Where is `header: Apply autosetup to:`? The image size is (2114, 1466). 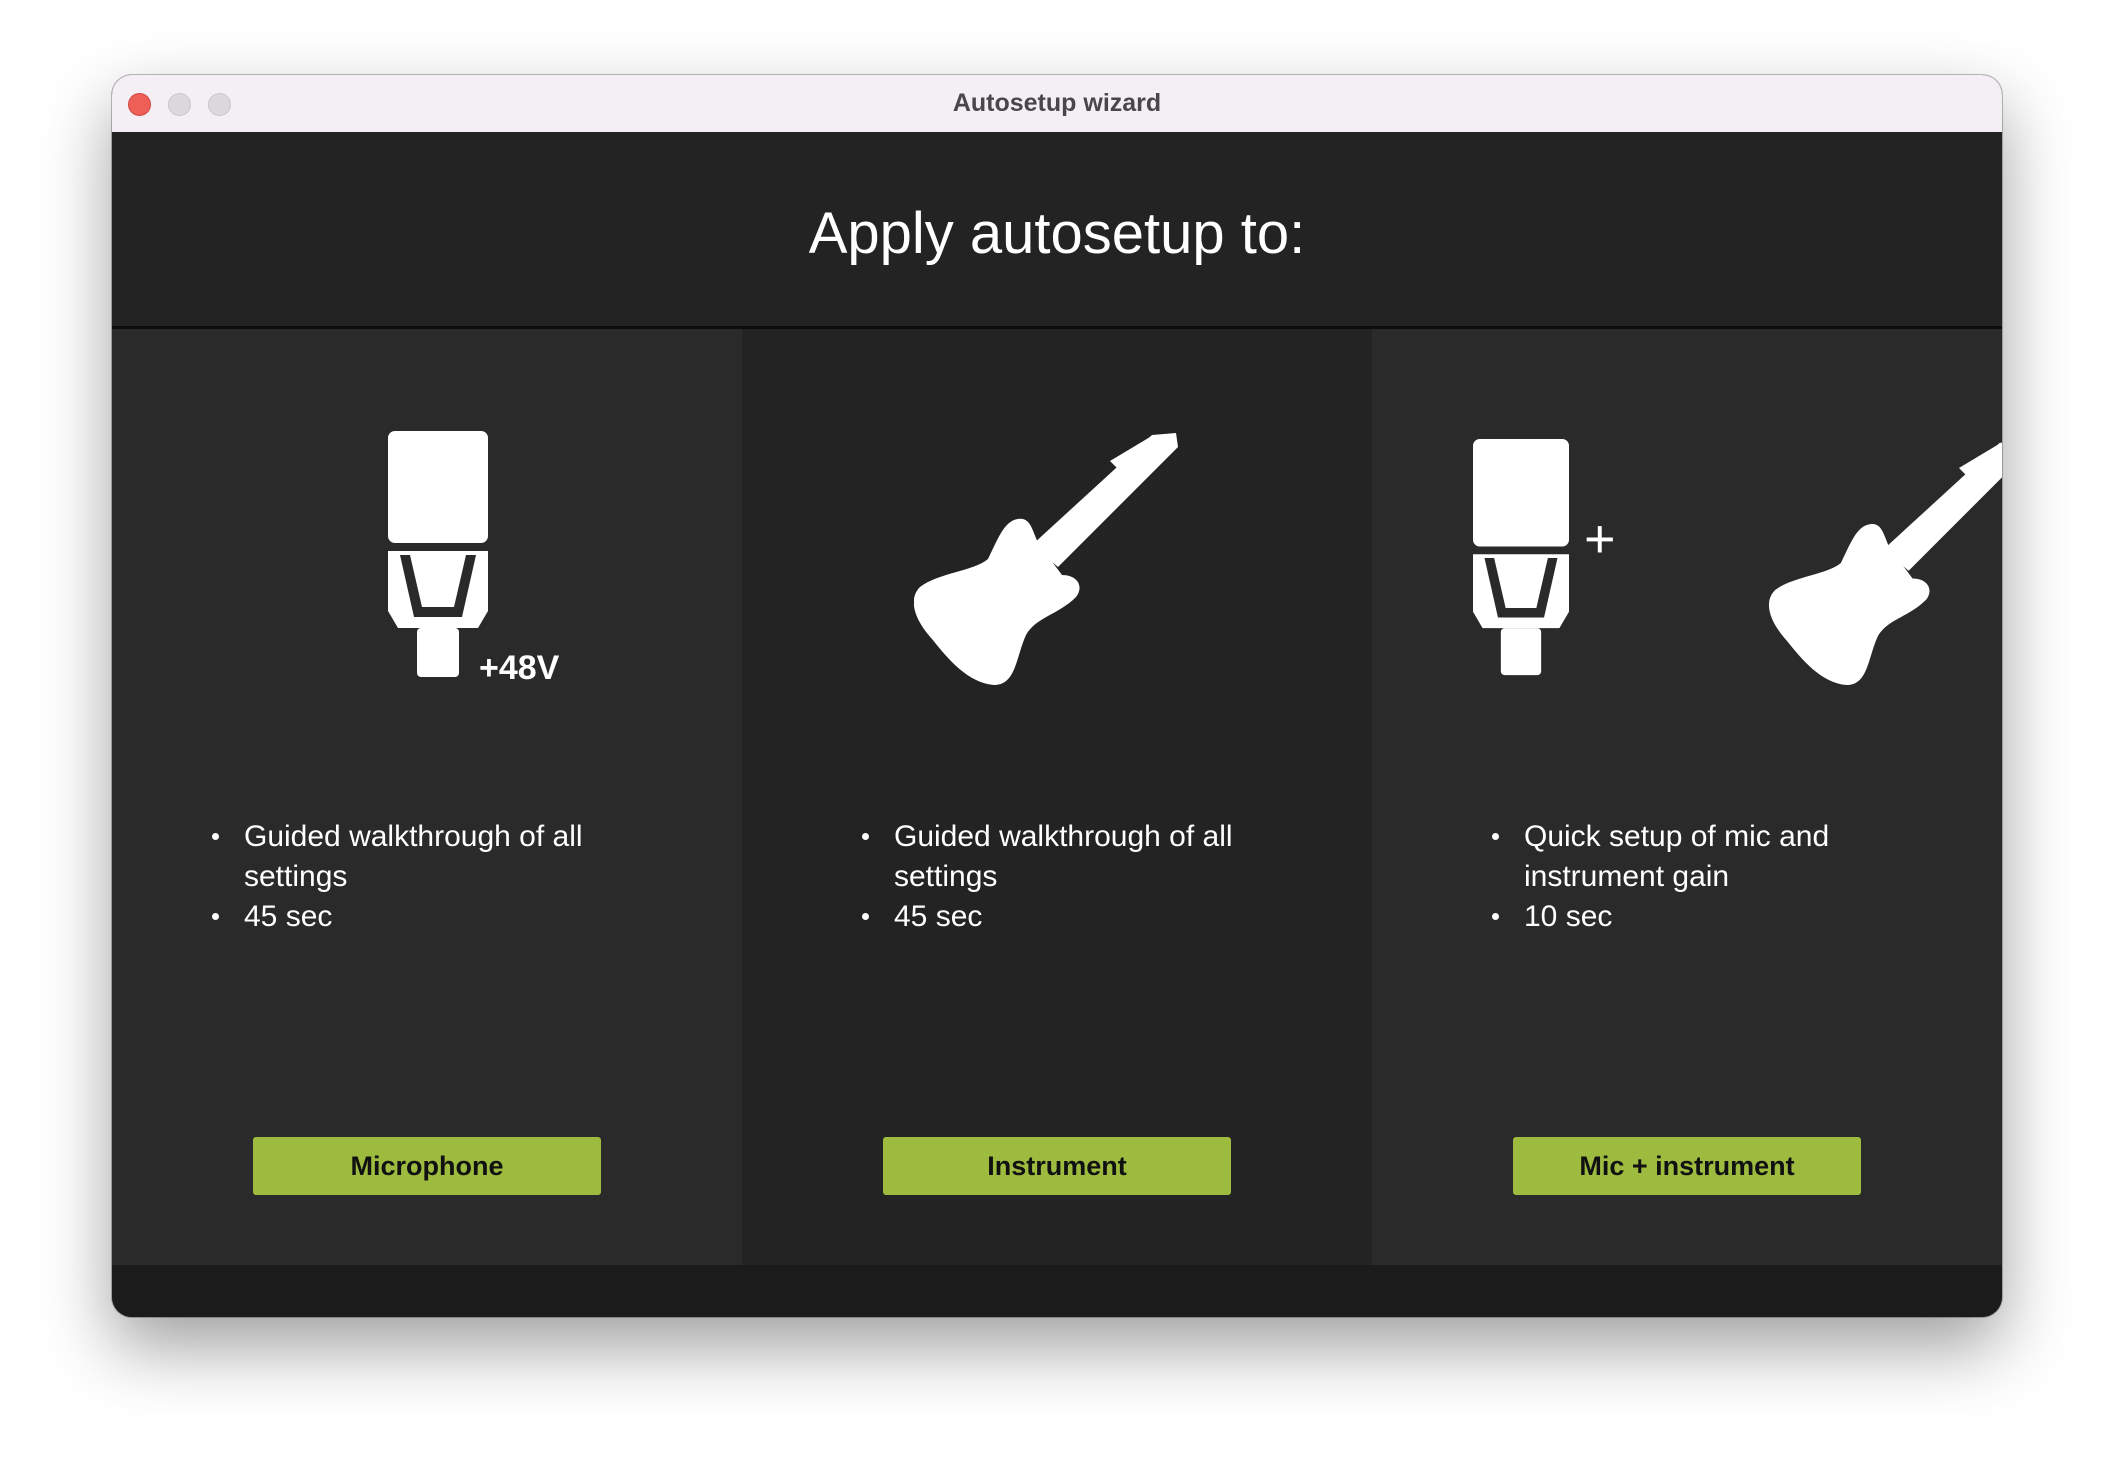
header: Apply autosetup to: is located at coordinates (1057, 230).